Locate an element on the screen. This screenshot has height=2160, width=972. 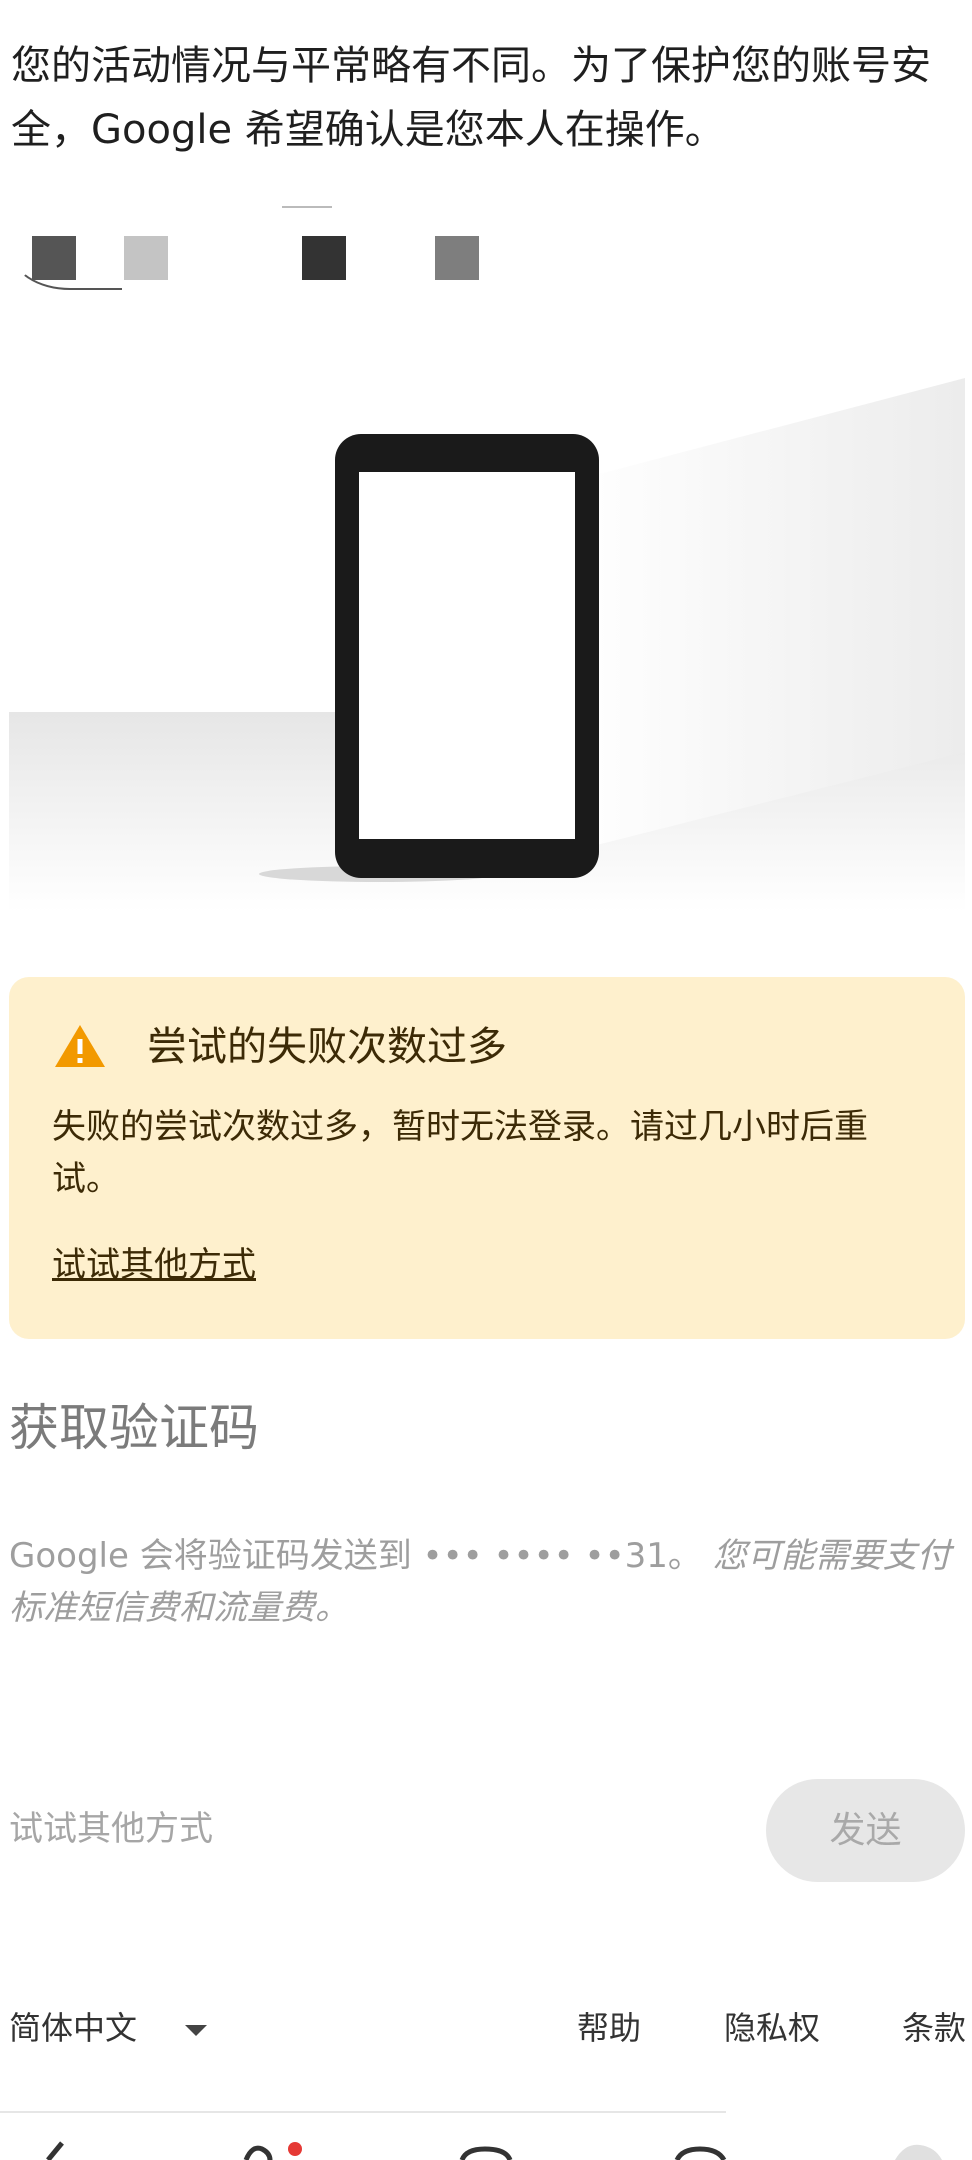
back-icon is located at coordinates (55, 2150).